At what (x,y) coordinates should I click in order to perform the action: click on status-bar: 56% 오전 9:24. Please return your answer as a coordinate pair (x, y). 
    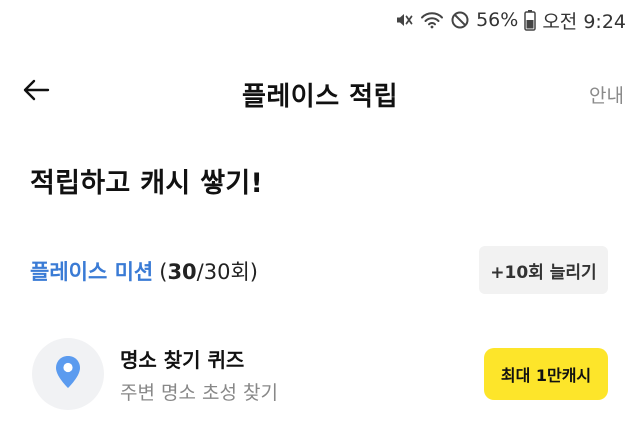
    Looking at the image, I should click on (320, 20).